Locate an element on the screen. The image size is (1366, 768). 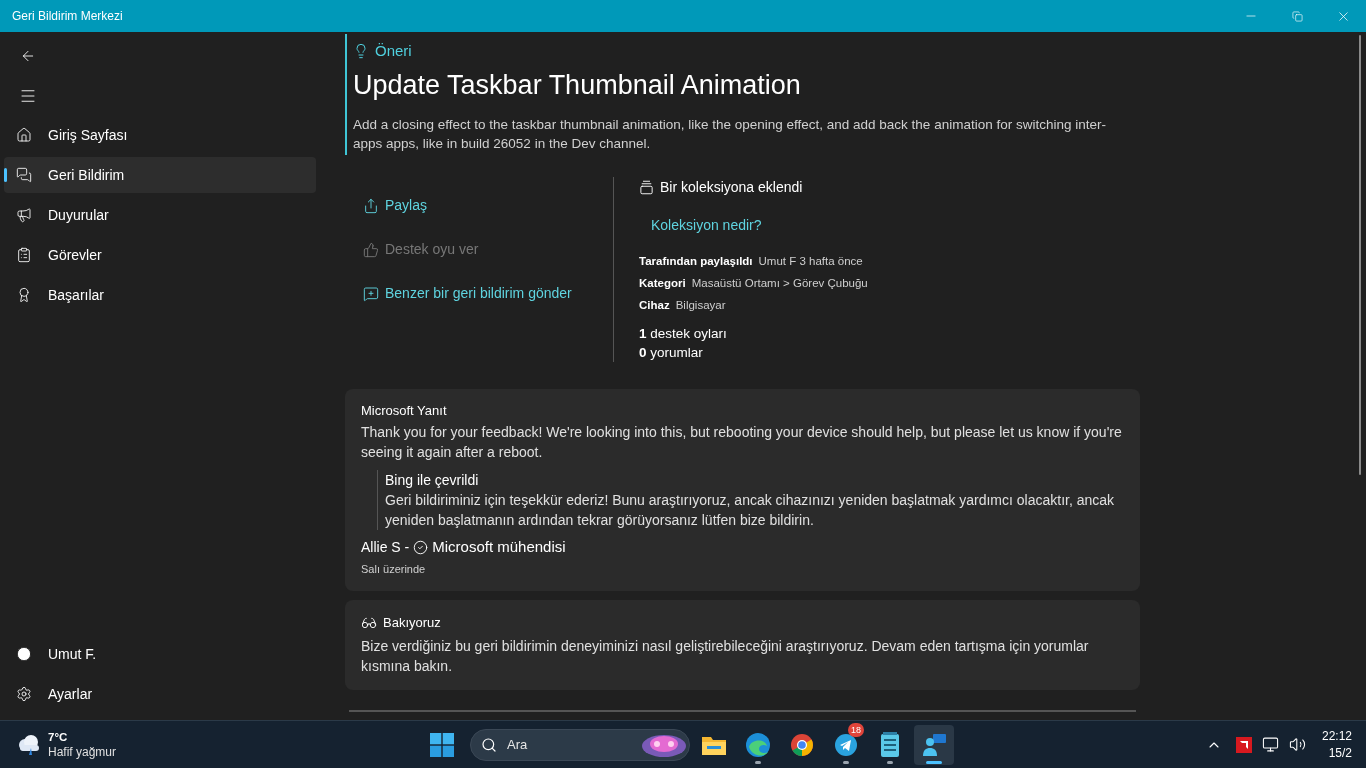
author-role: Microsoft mühendisi is located at coordinates (499, 547).